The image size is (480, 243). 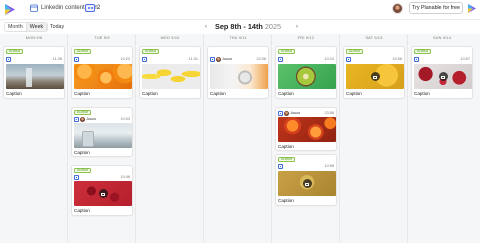 I want to click on post-card: Author Juuzo 10:03 Caption, so click(x=102, y=132).